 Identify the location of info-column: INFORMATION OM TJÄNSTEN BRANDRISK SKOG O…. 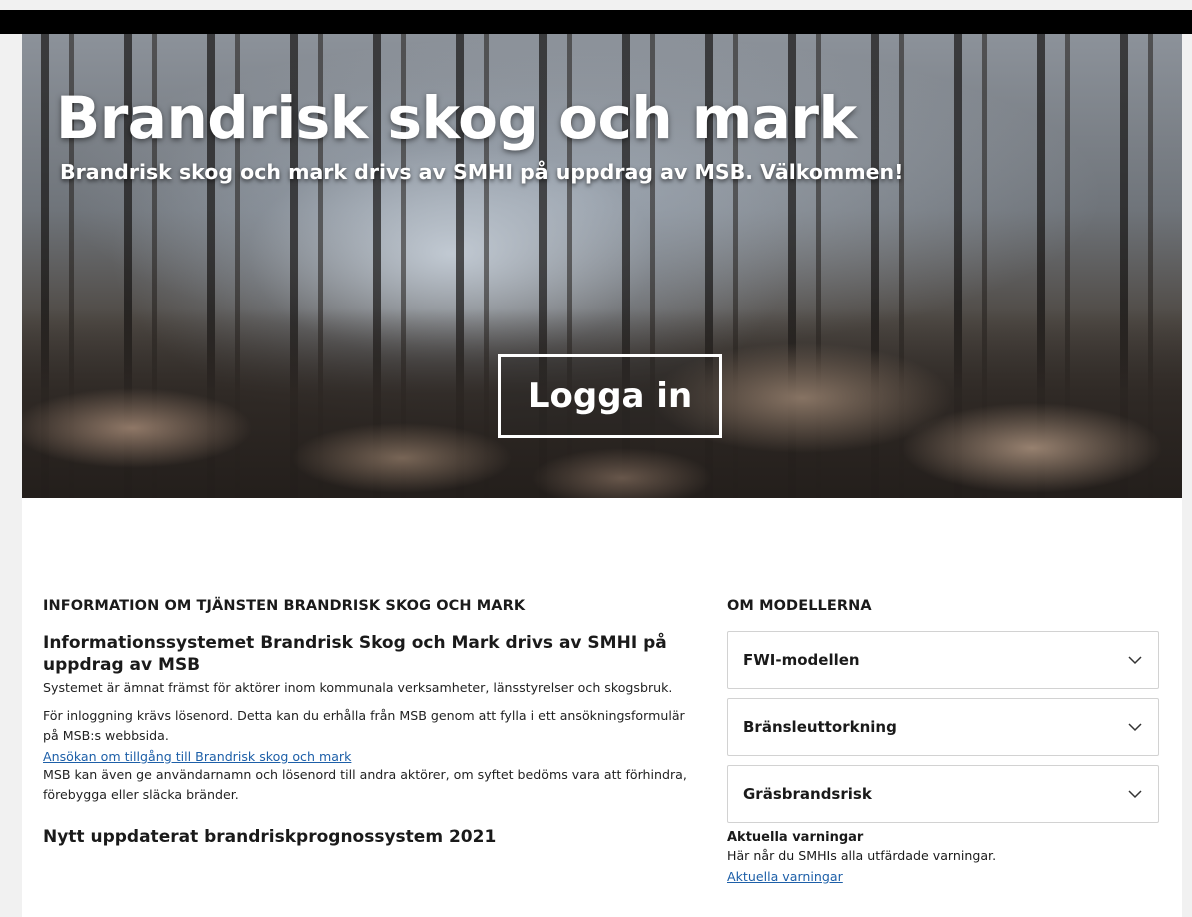
(368, 722).